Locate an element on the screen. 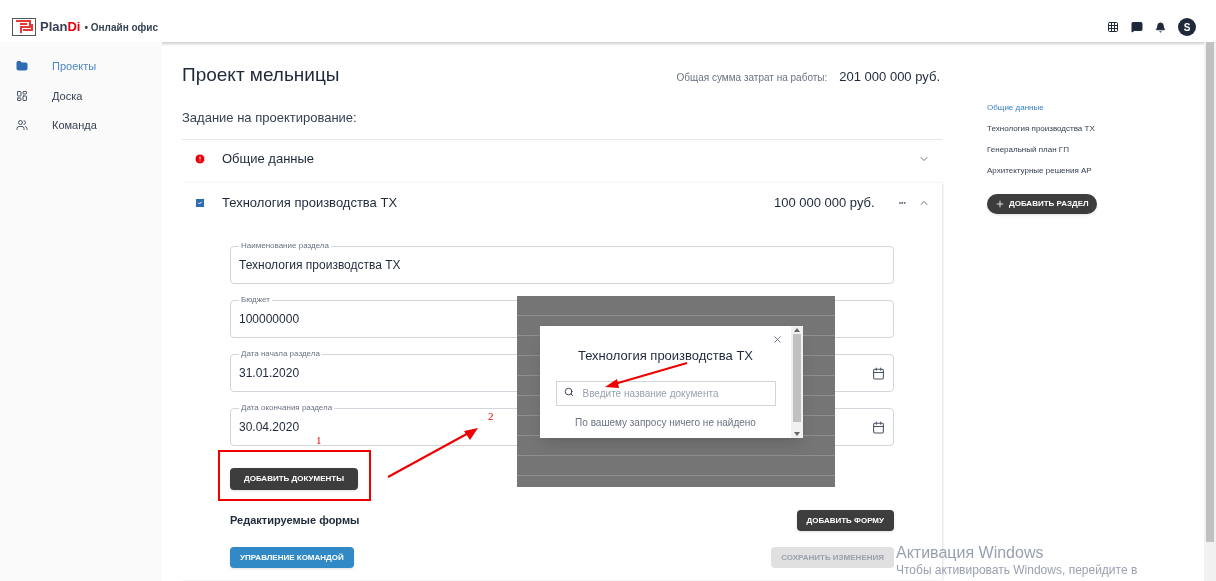 This screenshot has width=1216, height=581. empty-message: По вашему запросу ничего не найдено is located at coordinates (665, 422).